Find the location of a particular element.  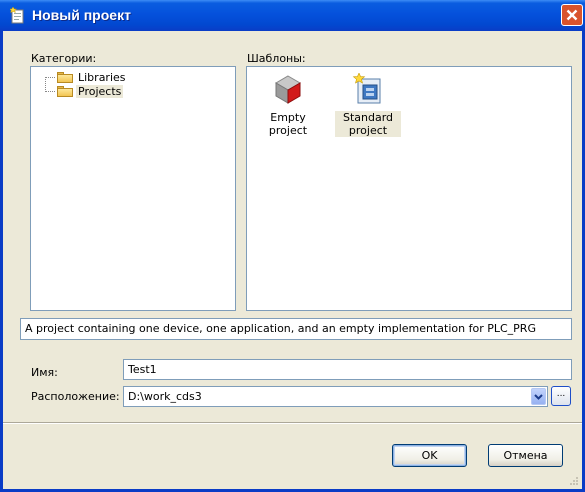

close-button is located at coordinates (572, 15).